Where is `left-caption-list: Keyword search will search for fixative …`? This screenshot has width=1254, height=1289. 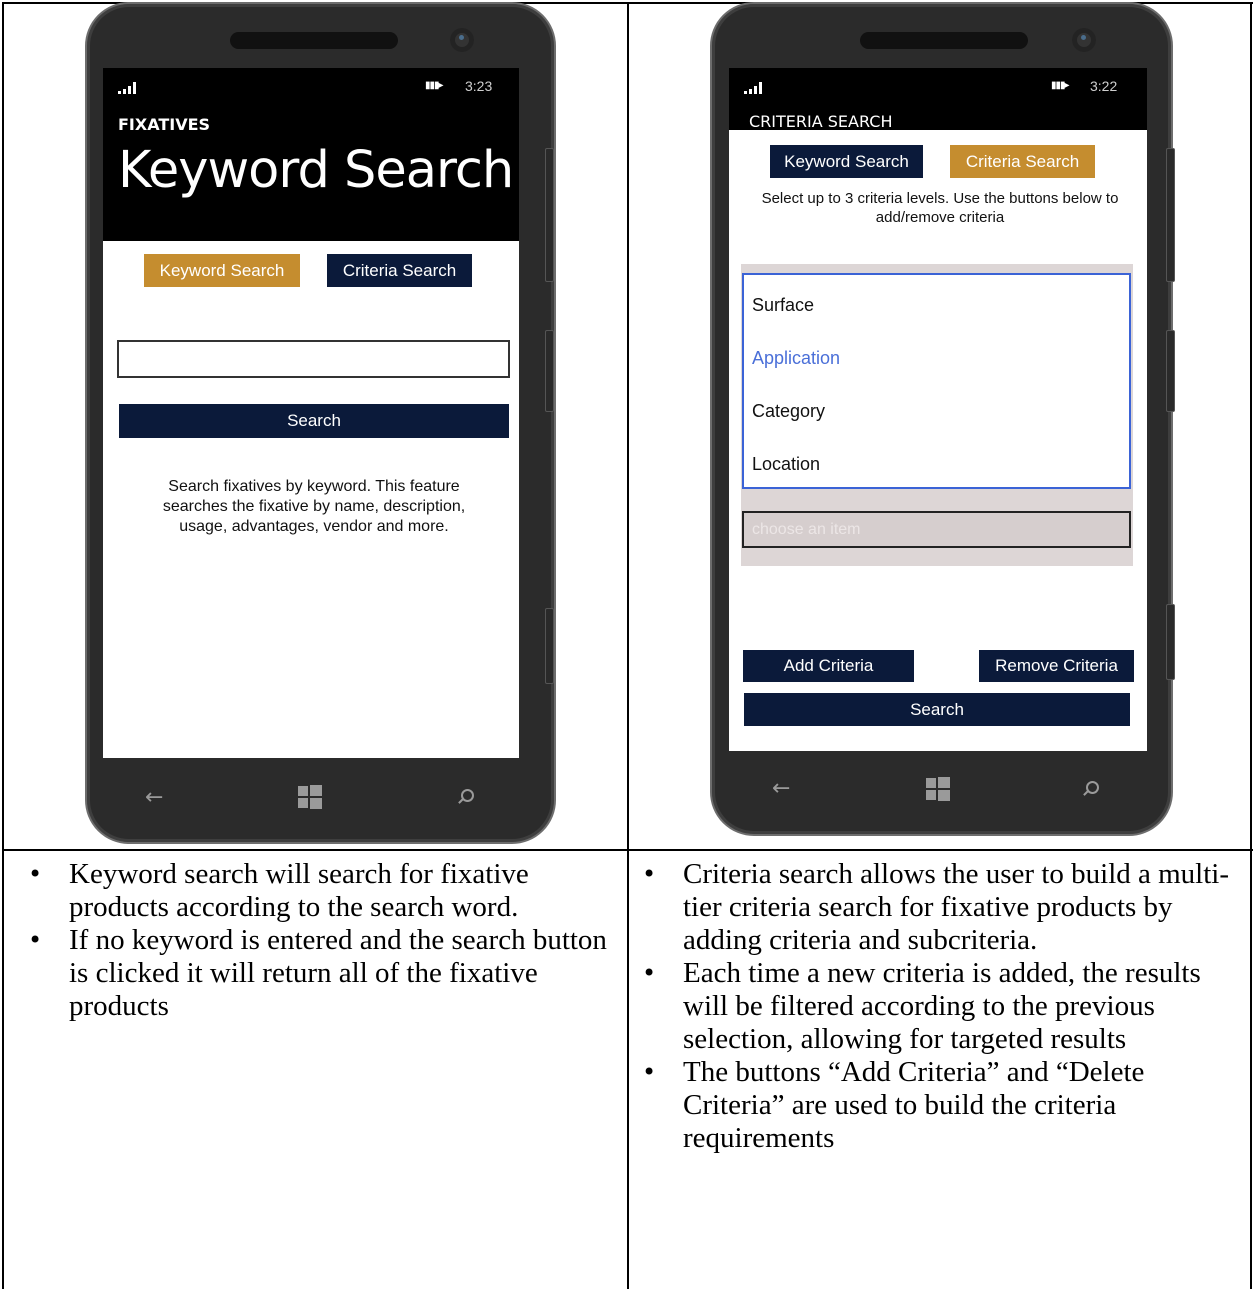 left-caption-list: Keyword search will search for fixative … is located at coordinates (322, 940).